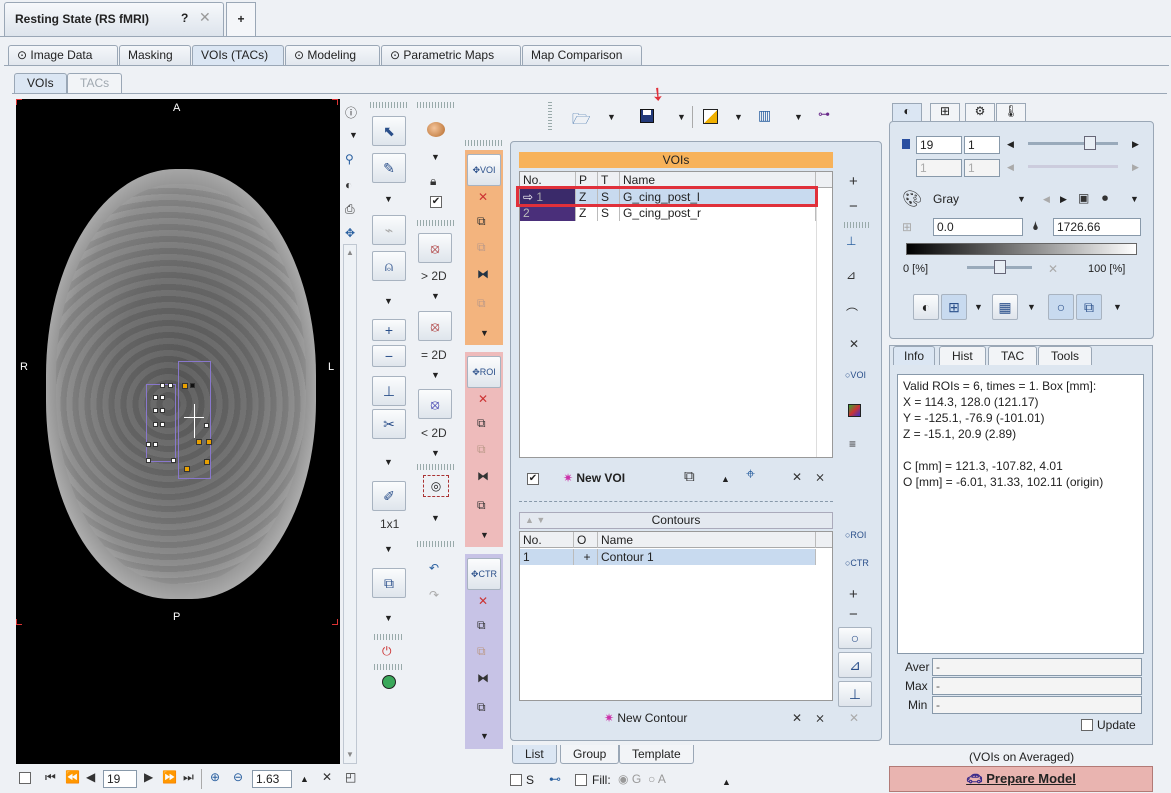  Describe the element at coordinates (857, 563) in the screenshot. I see `ctr-icon: ○CTR` at that location.